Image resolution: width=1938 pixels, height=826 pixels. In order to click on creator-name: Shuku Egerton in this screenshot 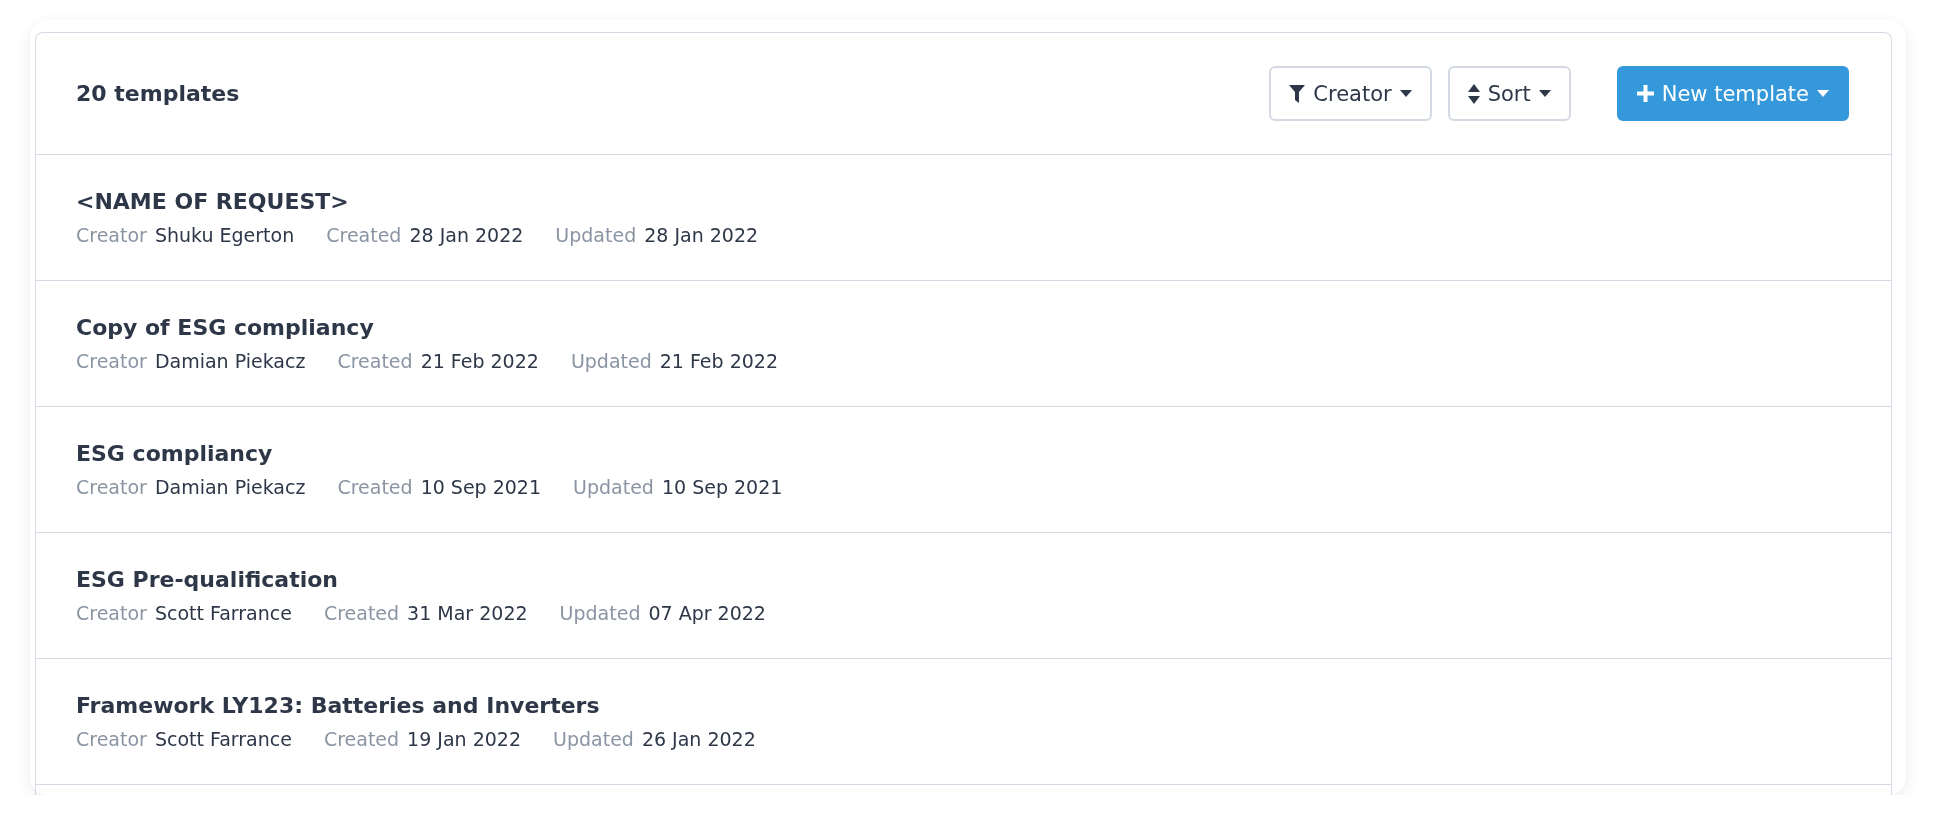, I will do `click(224, 235)`.